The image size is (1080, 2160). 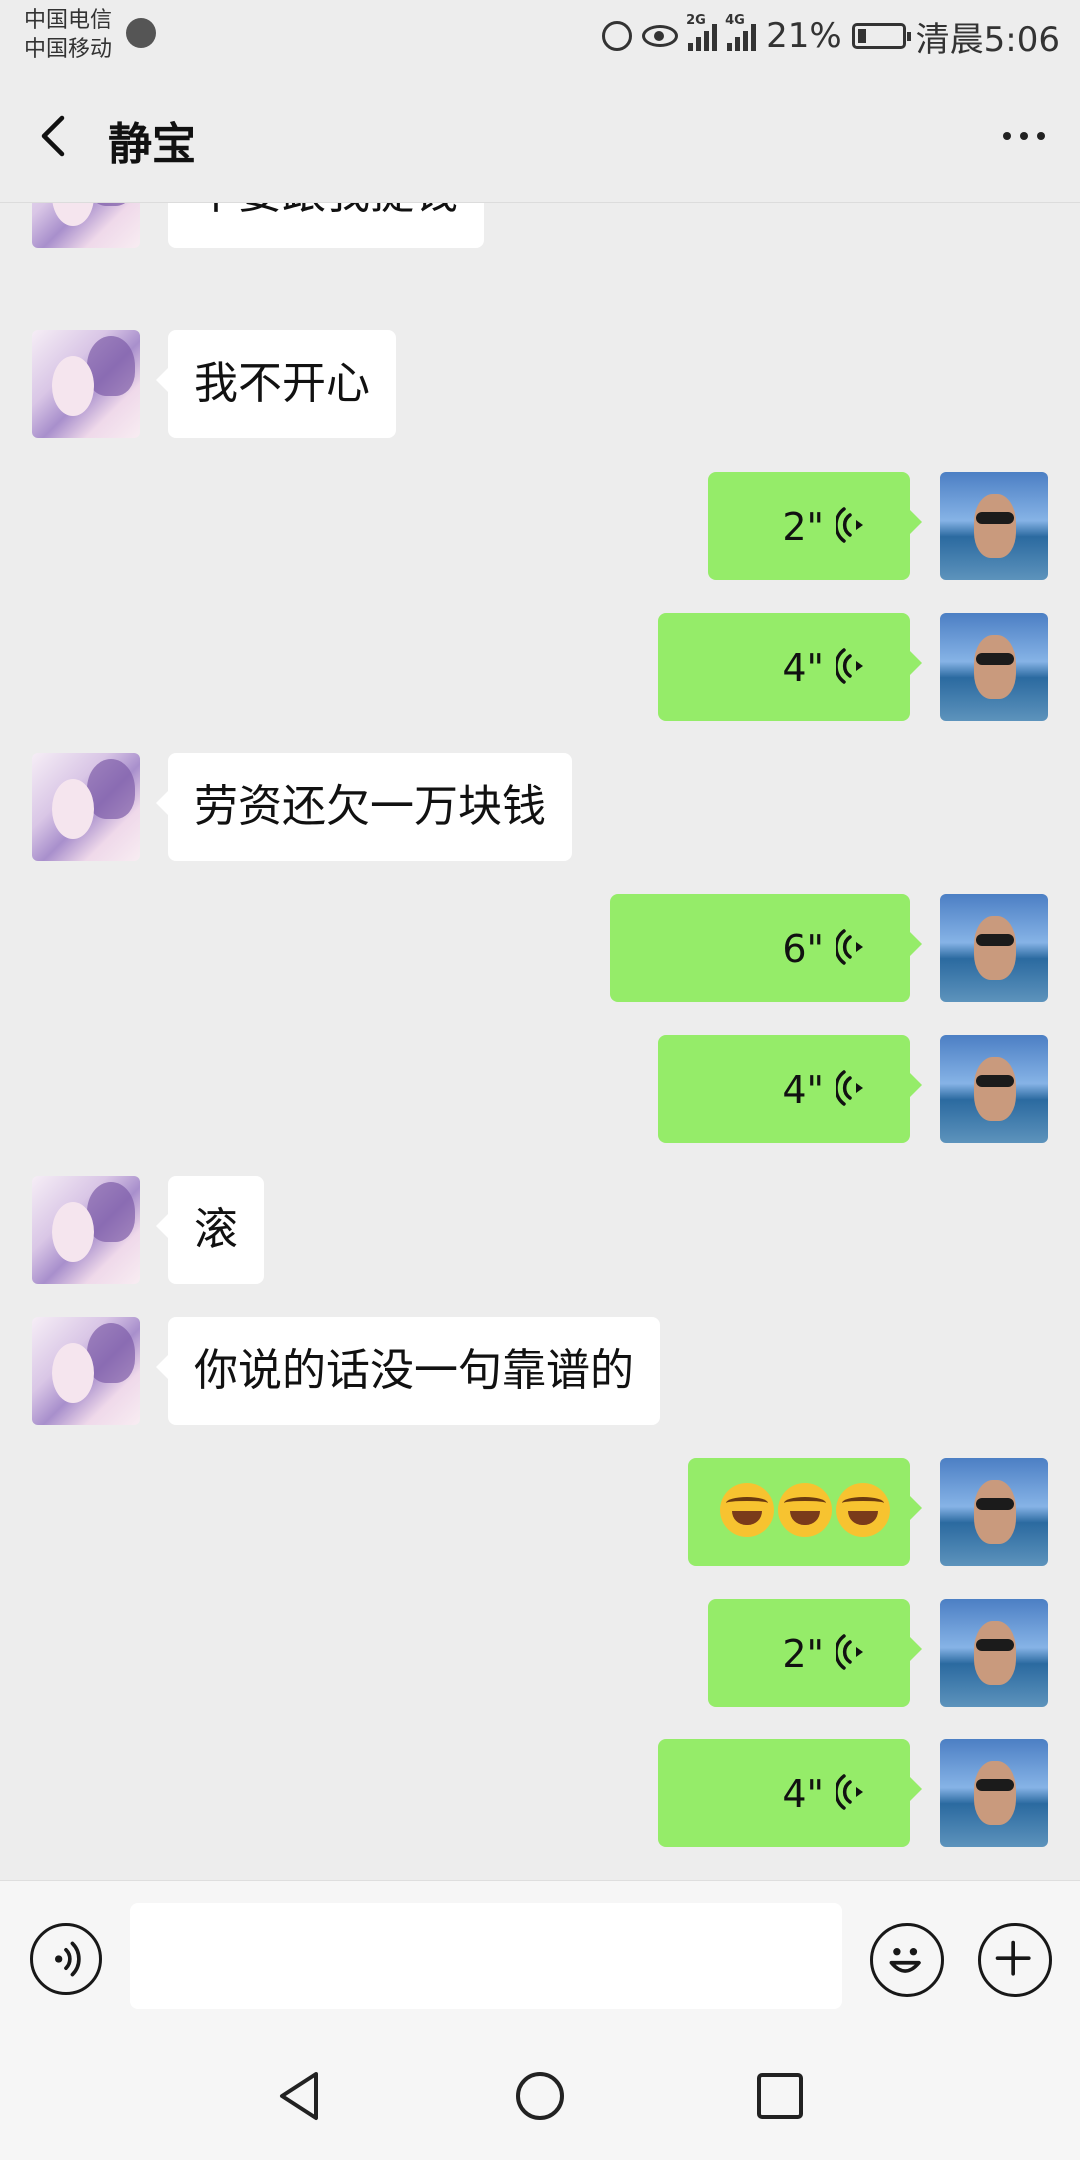 I want to click on plus-circle-icon, so click(x=1015, y=1960).